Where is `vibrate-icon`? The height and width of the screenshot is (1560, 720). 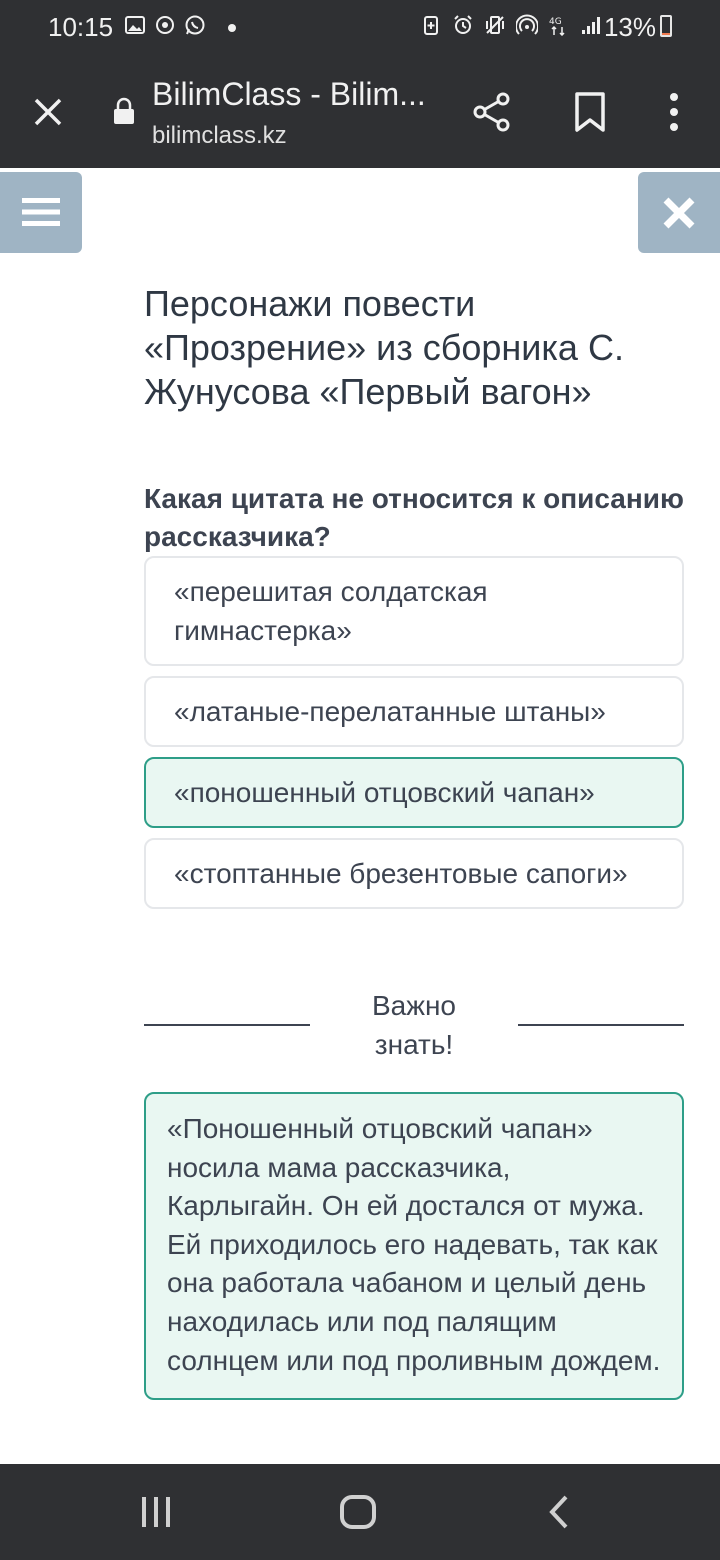
vibrate-icon is located at coordinates (495, 25).